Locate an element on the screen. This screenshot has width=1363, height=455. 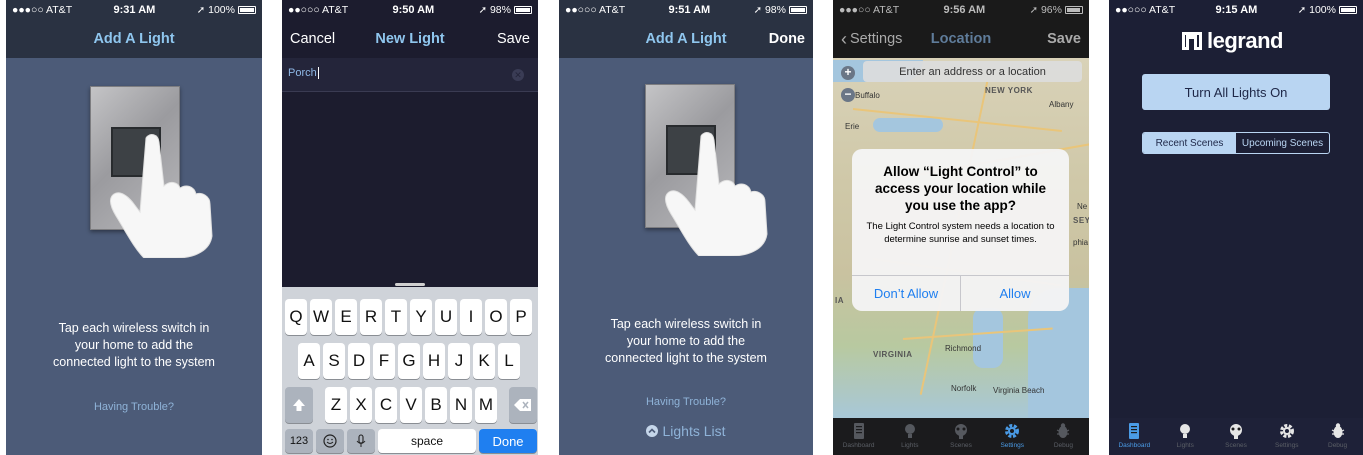
key-p: P is located at coordinates (521, 317).